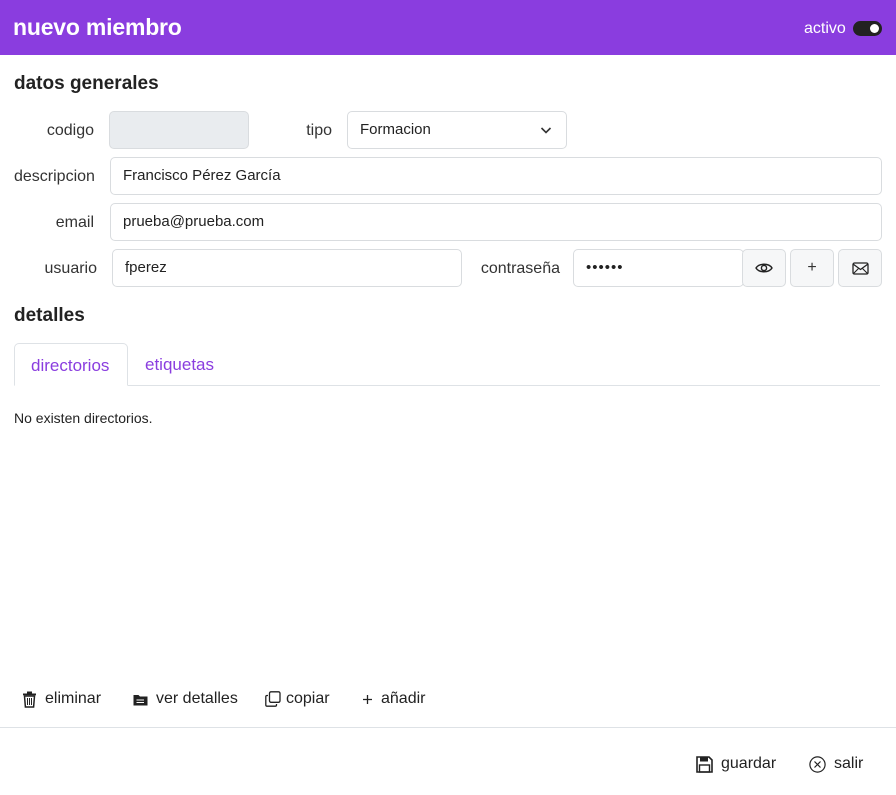 The width and height of the screenshot is (896, 795). I want to click on dialog-header: nuevo miembro activo, so click(448, 27).